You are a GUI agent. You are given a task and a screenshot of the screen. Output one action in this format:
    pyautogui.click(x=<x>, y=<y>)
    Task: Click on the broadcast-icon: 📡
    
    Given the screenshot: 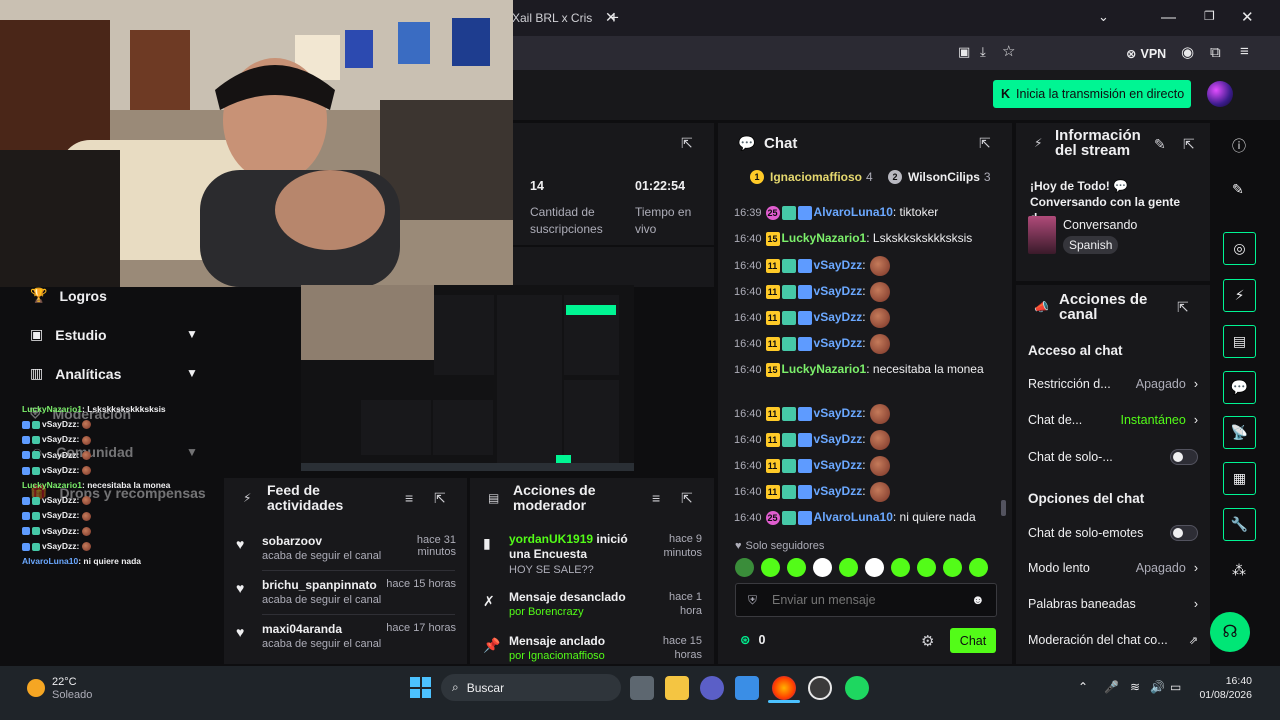 What is the action you would take?
    pyautogui.click(x=1239, y=432)
    